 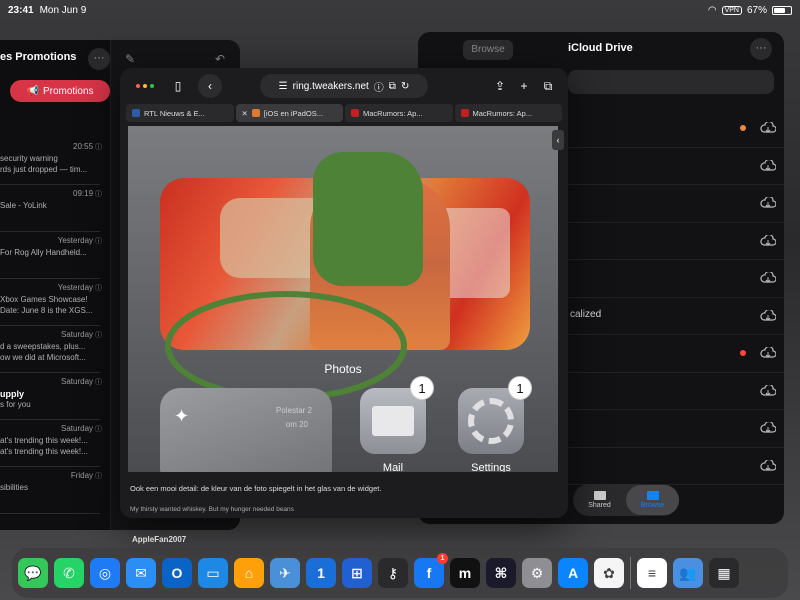 I want to click on tabs-overview-icon: ⧉, so click(x=548, y=86).